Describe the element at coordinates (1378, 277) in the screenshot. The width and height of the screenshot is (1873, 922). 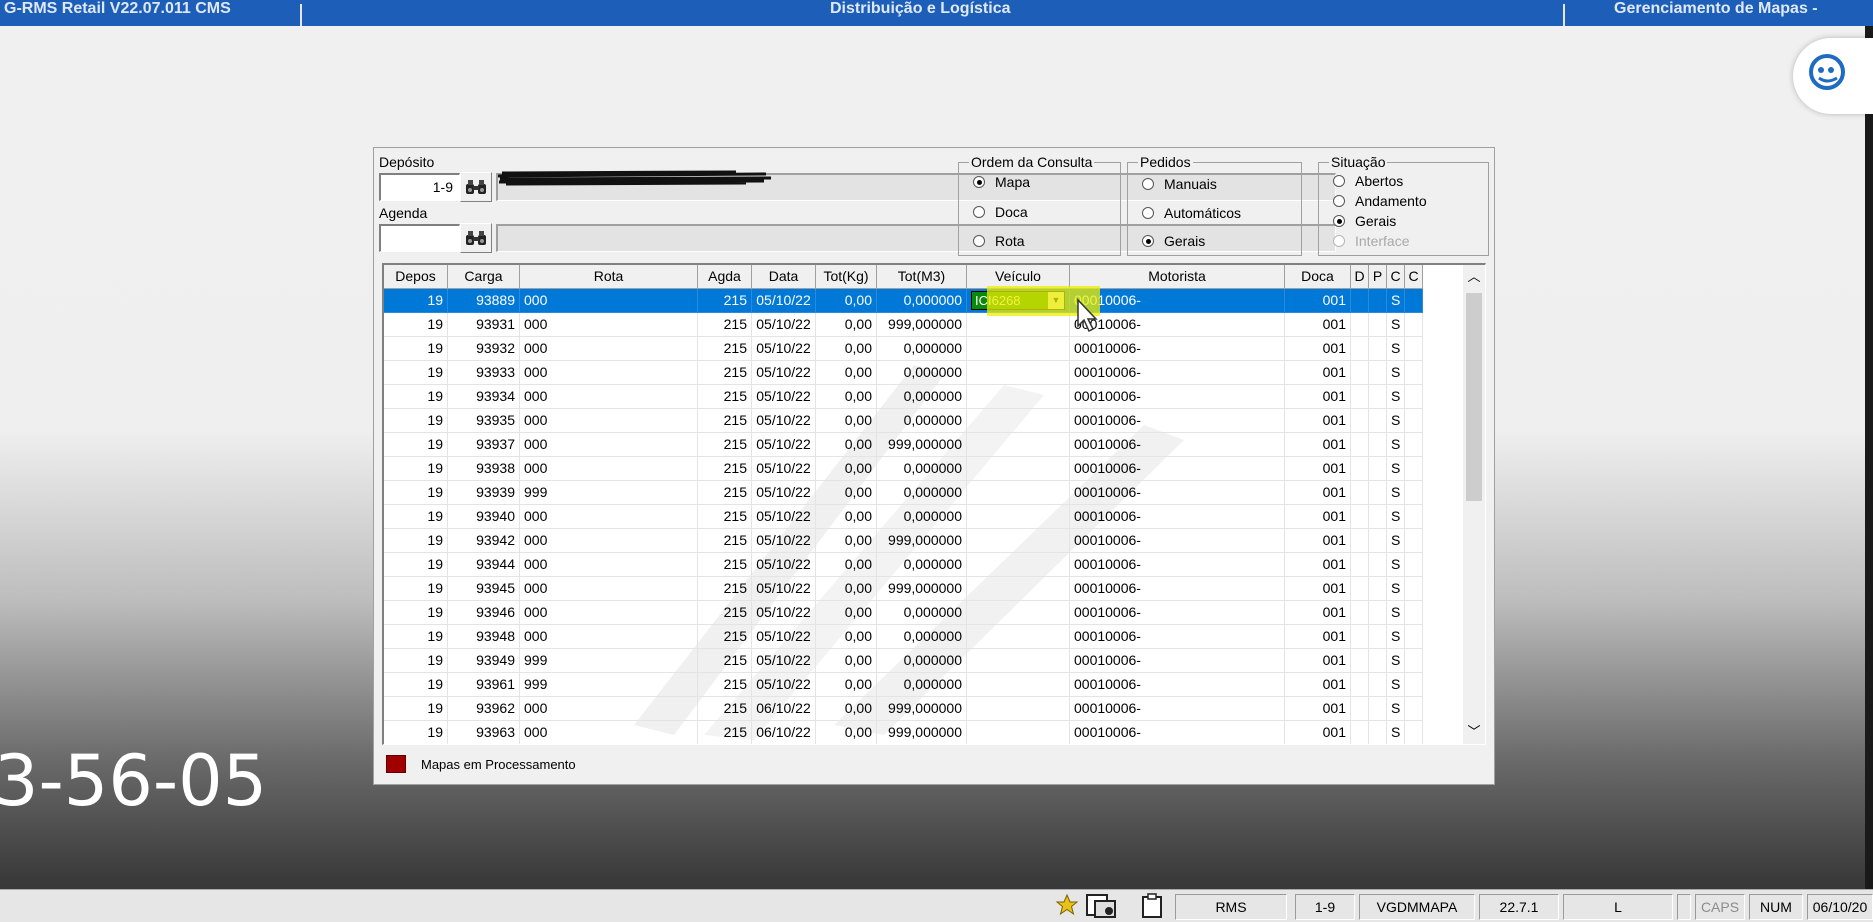
I see `header-p: P` at that location.